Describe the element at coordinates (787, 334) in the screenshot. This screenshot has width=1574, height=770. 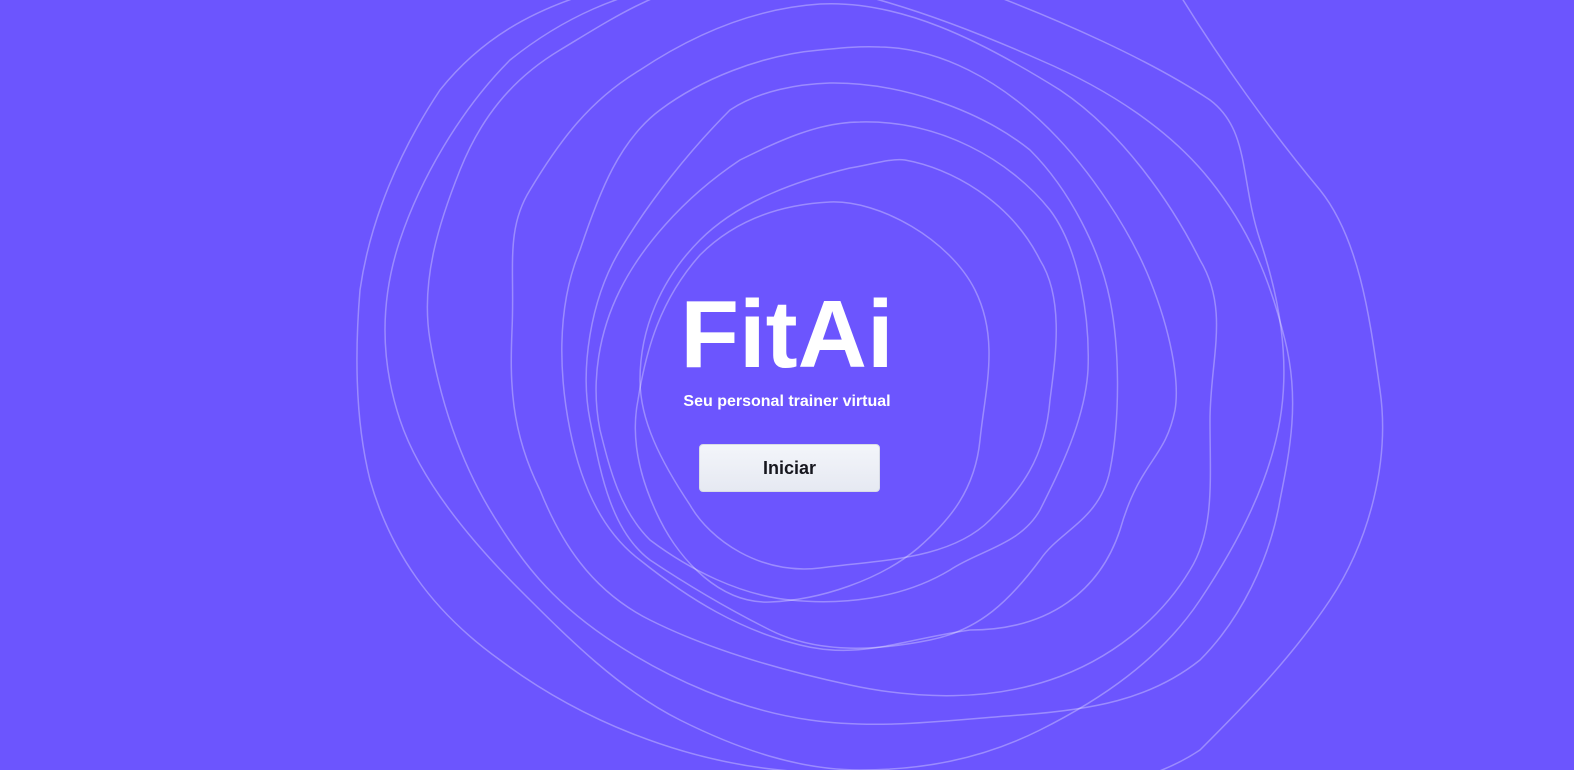
I see `app-title: FitAi` at that location.